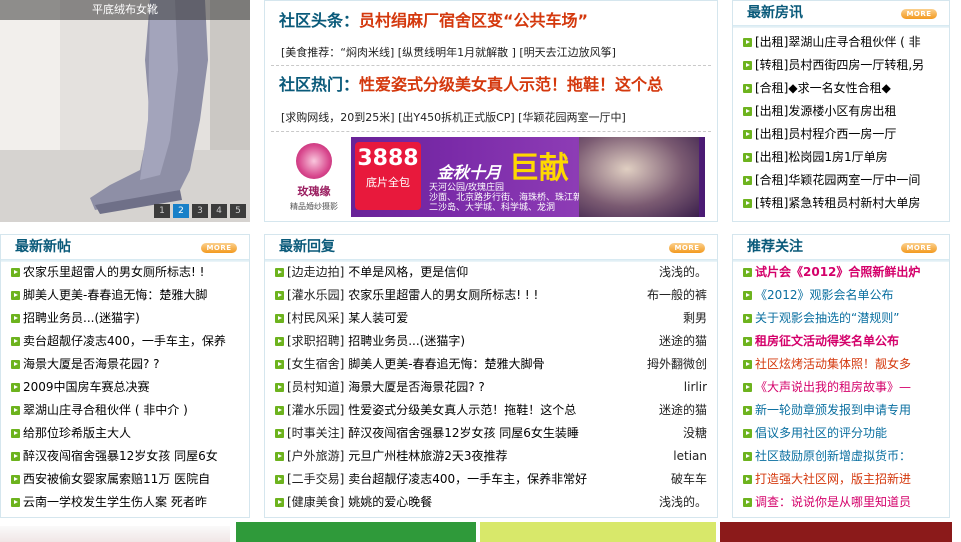 This screenshot has height=542, width=961. What do you see at coordinates (833, 479) in the screenshot?
I see `list-item-text: 打造强大社区网，版主招新进` at bounding box center [833, 479].